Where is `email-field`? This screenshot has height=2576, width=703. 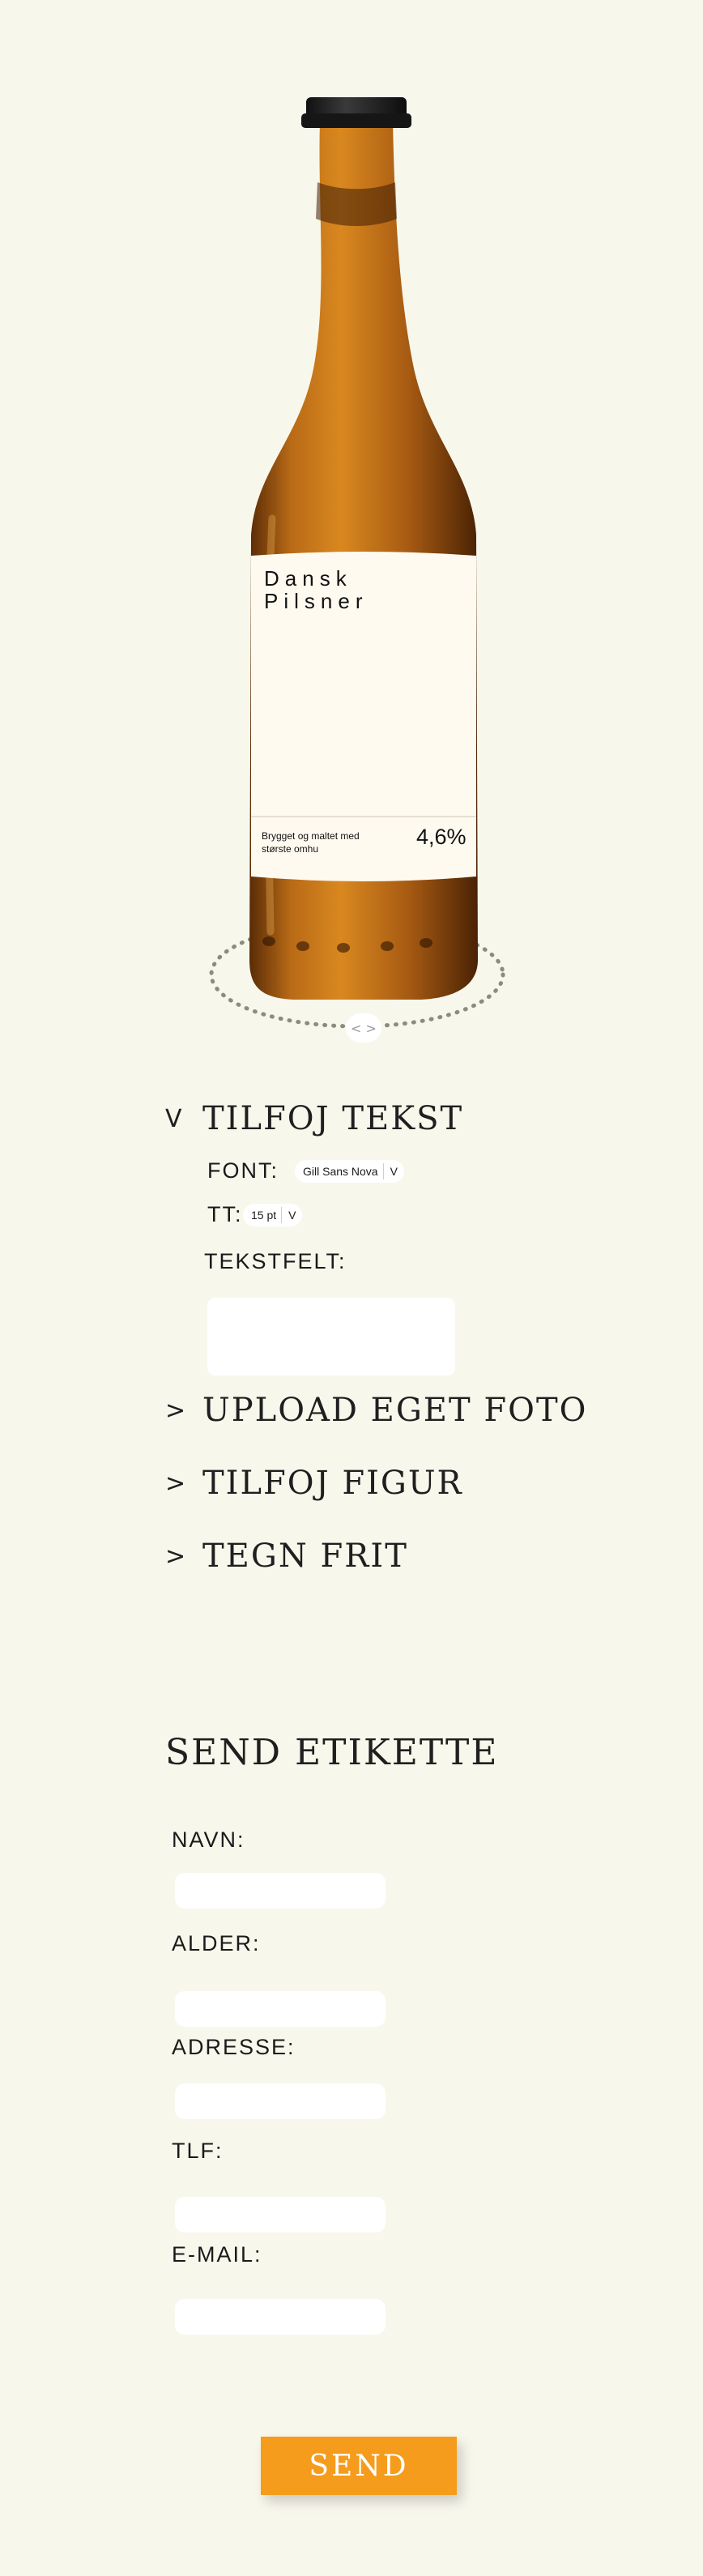 email-field is located at coordinates (280, 2317).